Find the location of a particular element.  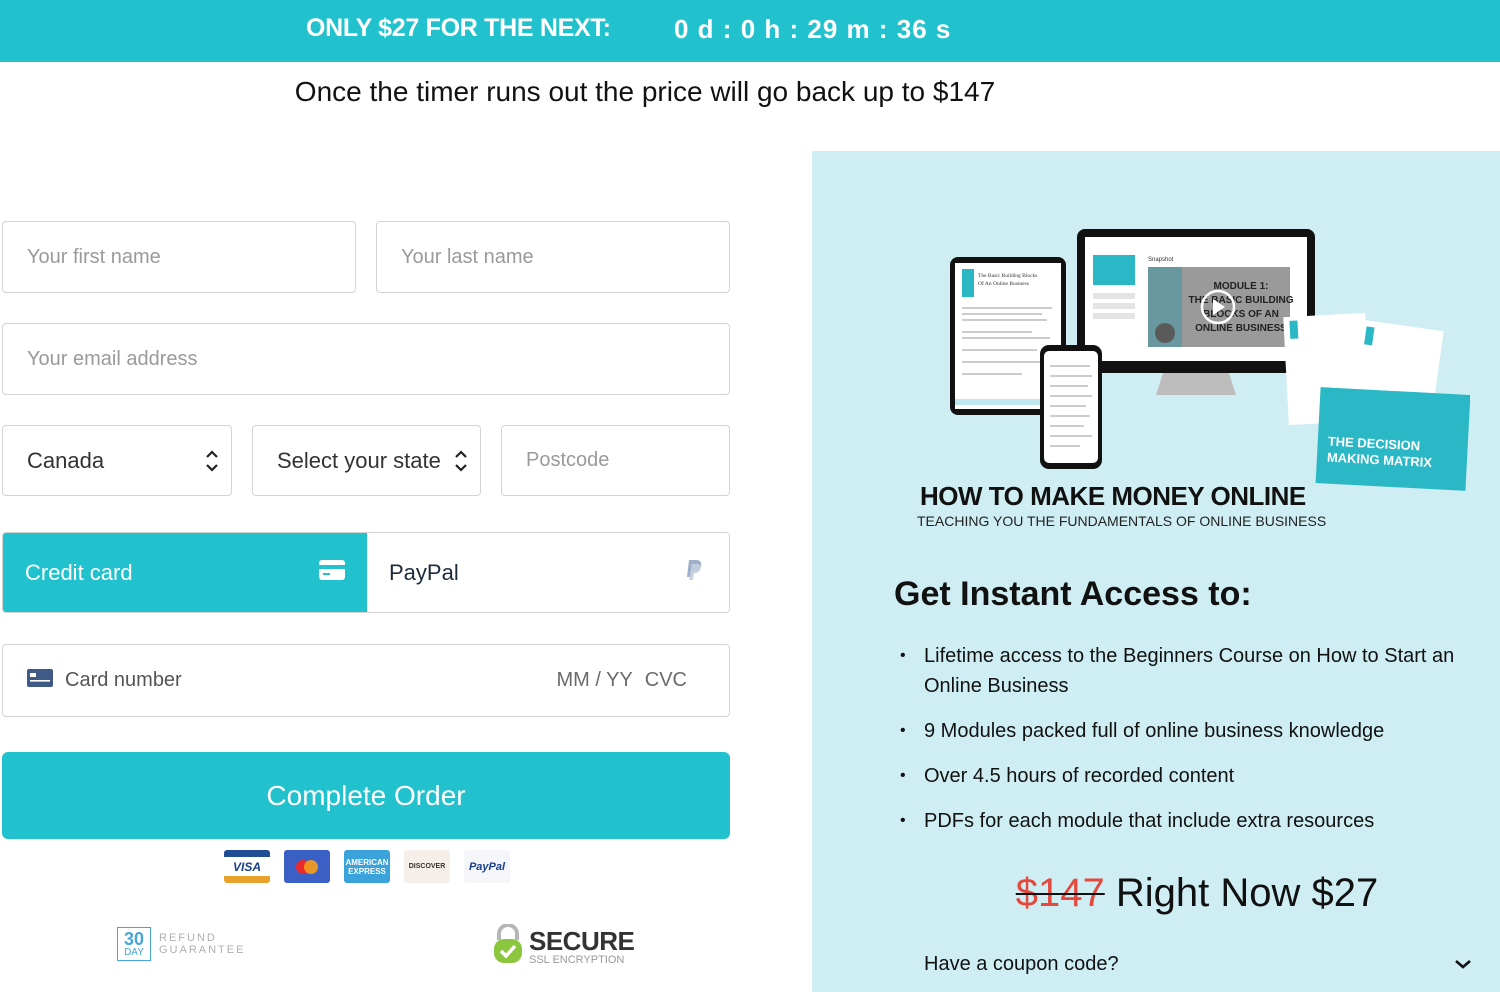

refund-days: 30 is located at coordinates (134, 939).